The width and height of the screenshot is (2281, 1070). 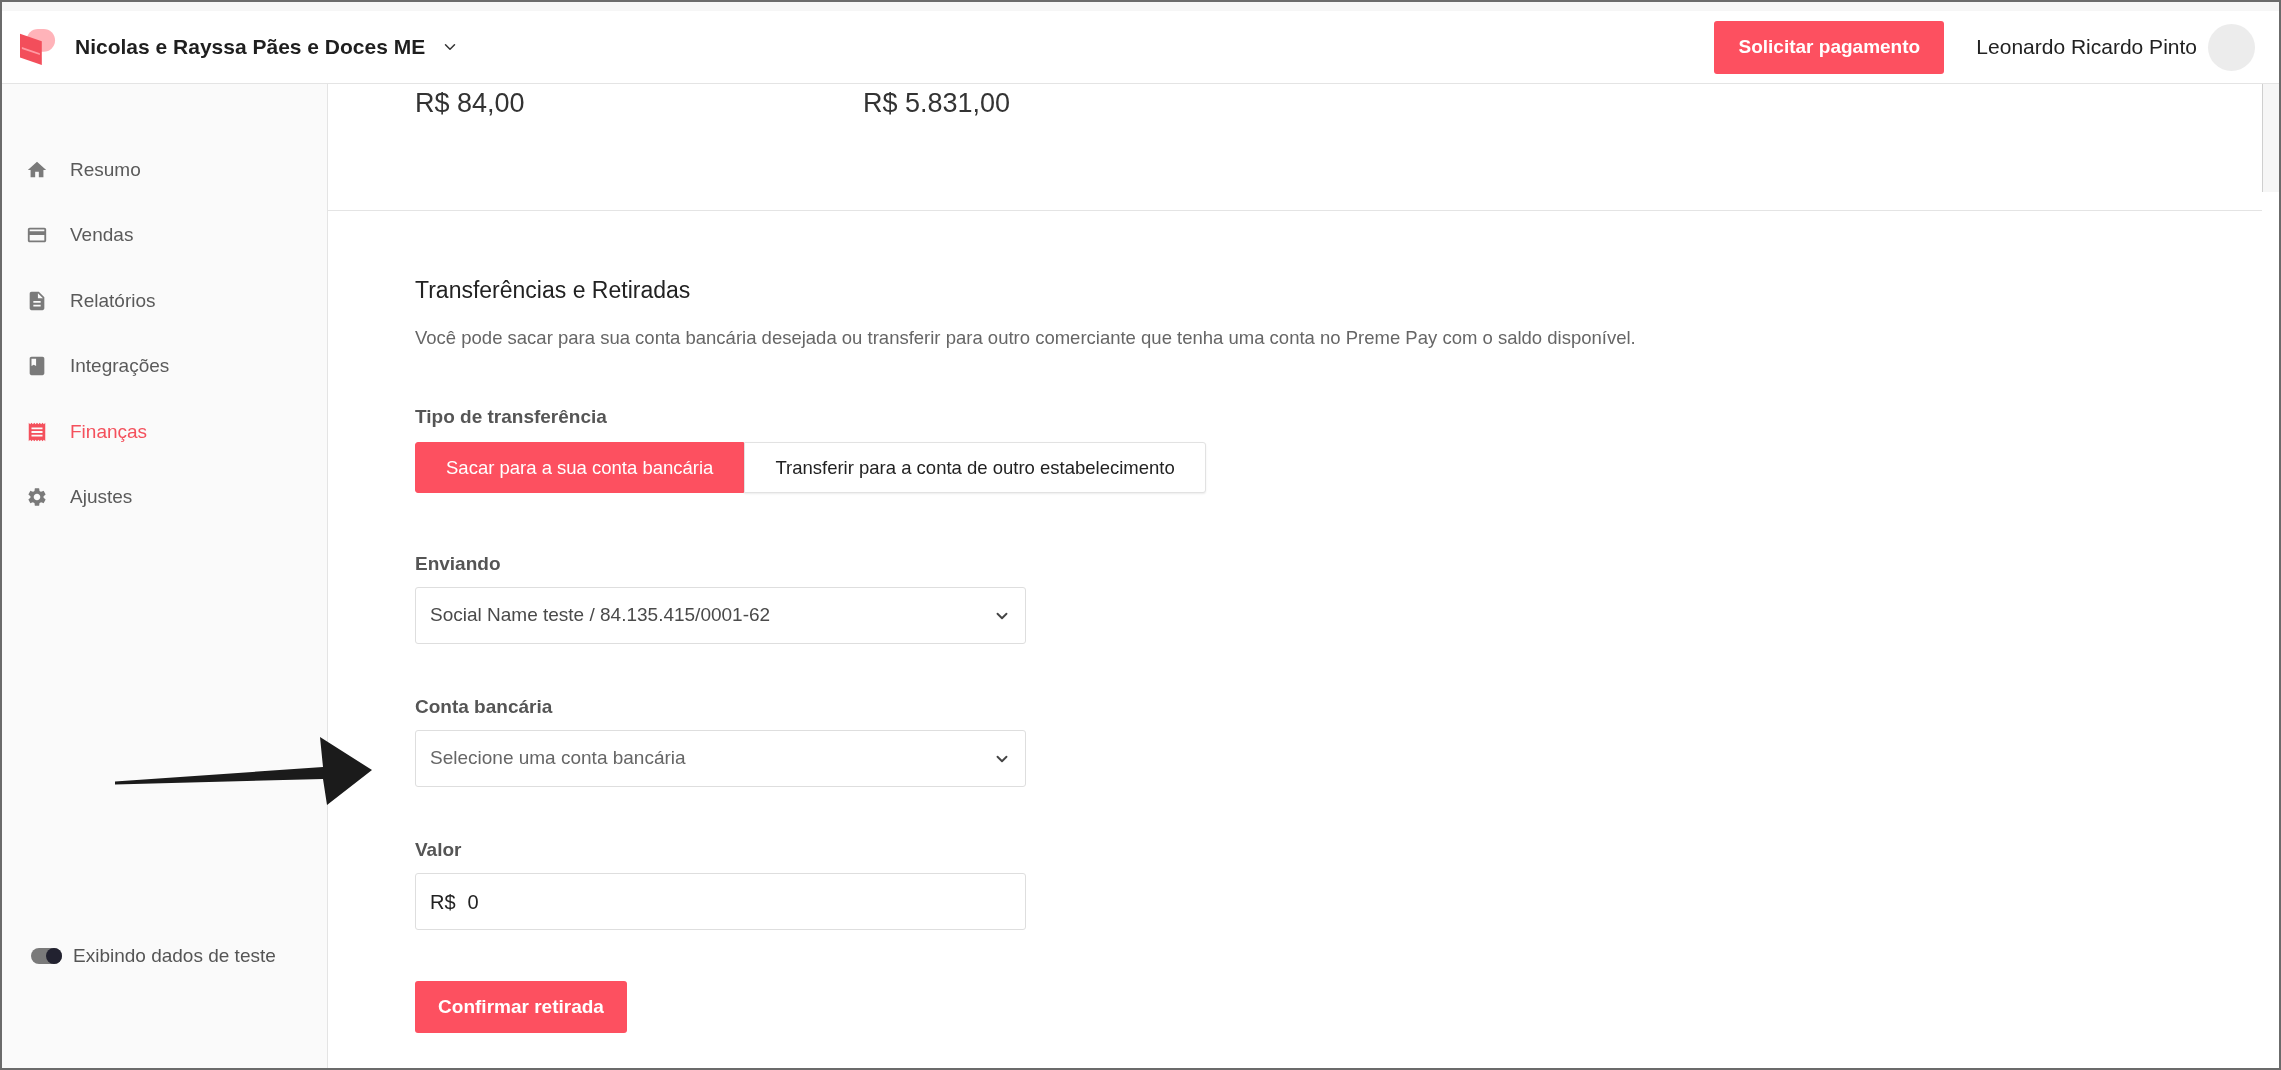 I want to click on field-label: Valor, so click(x=439, y=850).